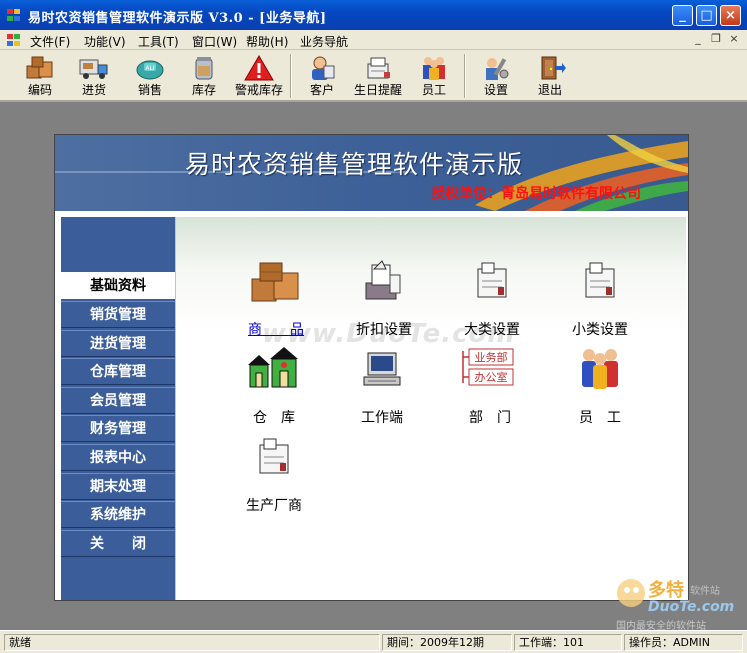 The height and width of the screenshot is (653, 747). What do you see at coordinates (204, 68) in the screenshot?
I see `inventory-jar-icon` at bounding box center [204, 68].